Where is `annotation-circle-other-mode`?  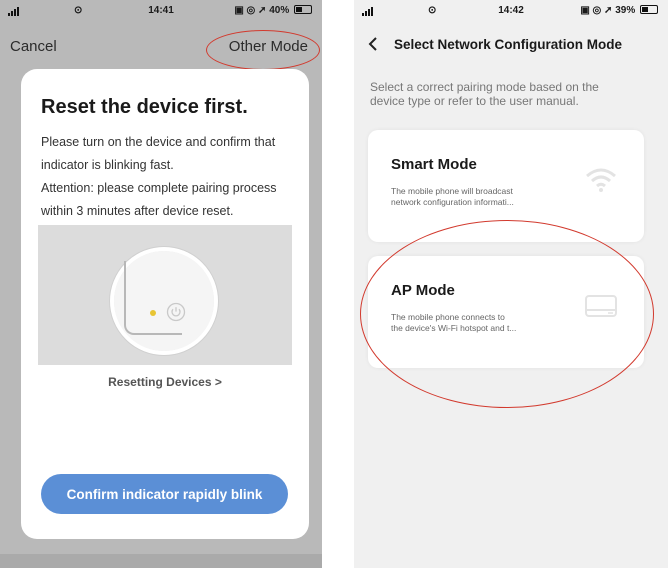 annotation-circle-other-mode is located at coordinates (263, 50).